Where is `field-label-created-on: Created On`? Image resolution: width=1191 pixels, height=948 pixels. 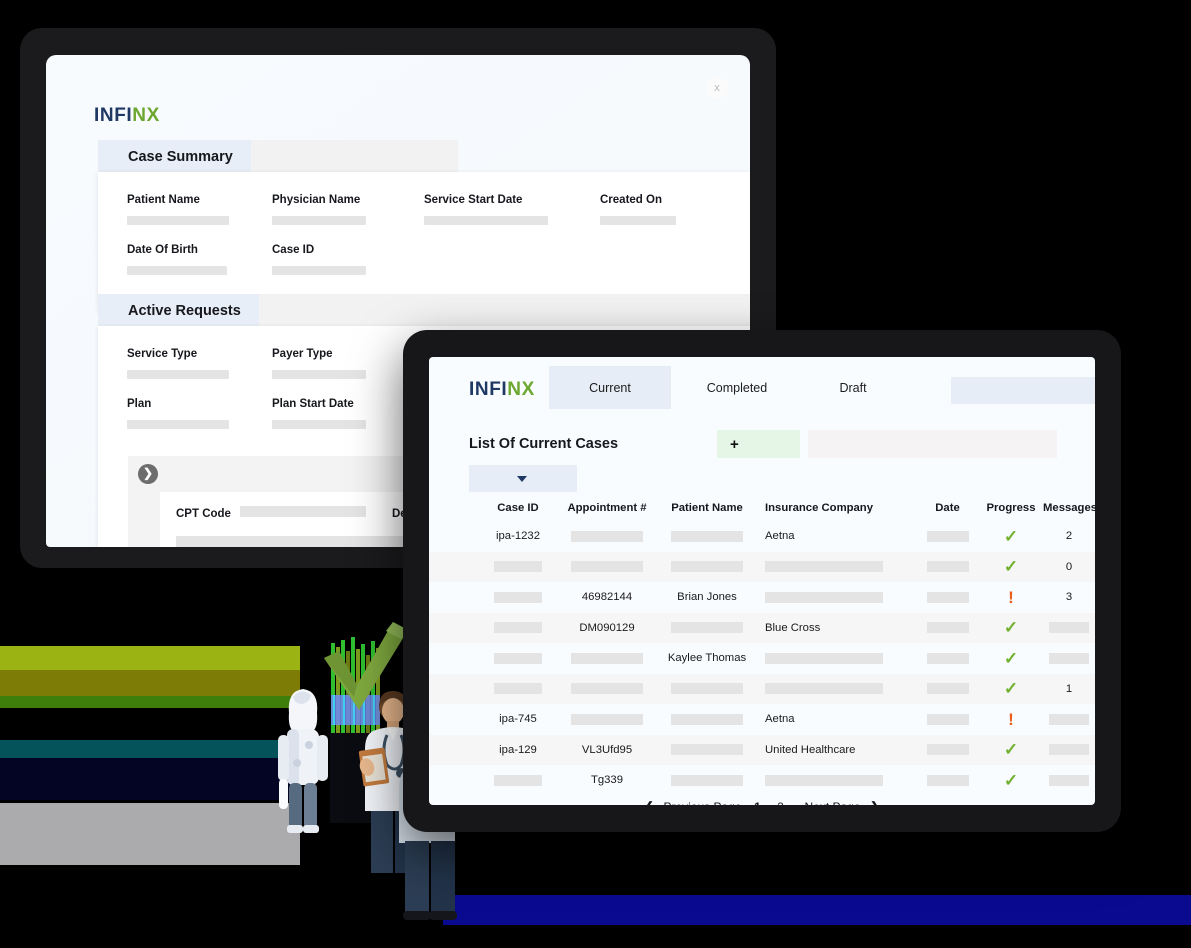
field-label-created-on: Created On is located at coordinates (631, 200).